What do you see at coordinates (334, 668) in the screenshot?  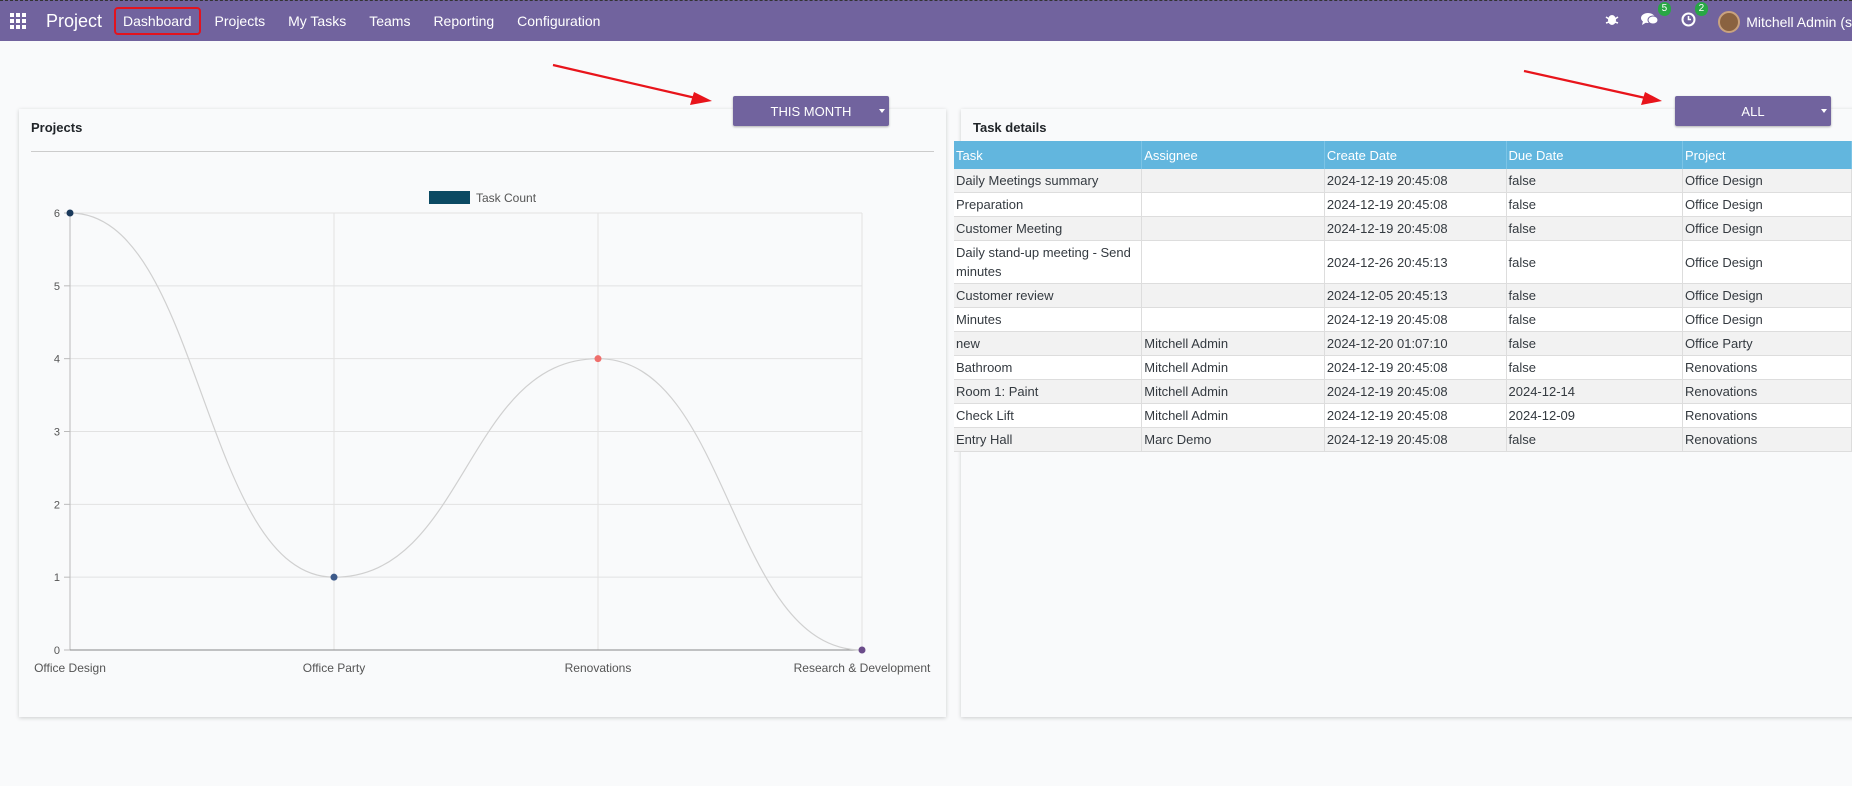 I see `x-tick-label: Office Party` at bounding box center [334, 668].